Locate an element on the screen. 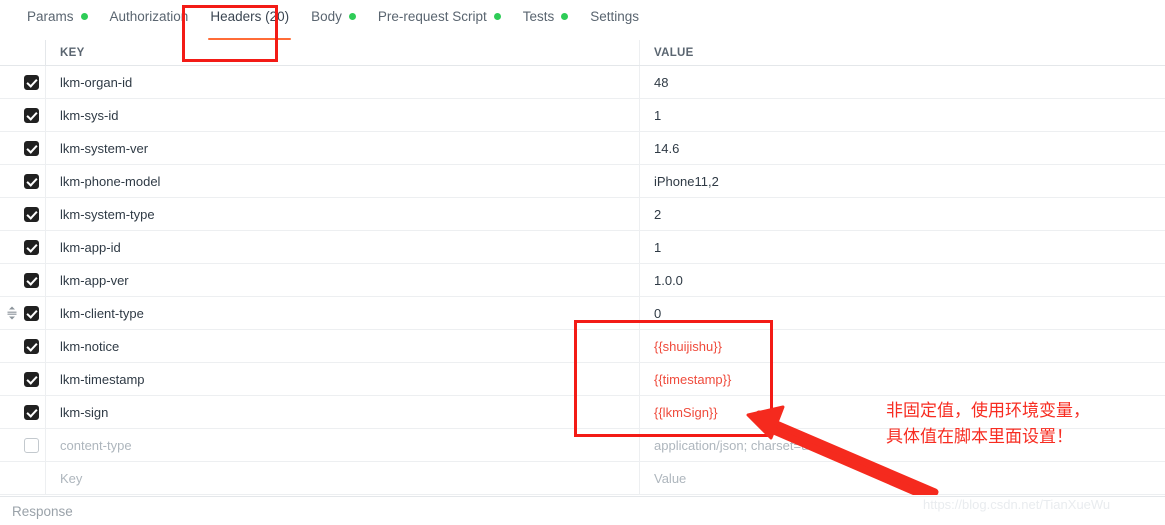 The width and height of the screenshot is (1165, 525). header-key-input: lkm-app-id is located at coordinates (343, 247).